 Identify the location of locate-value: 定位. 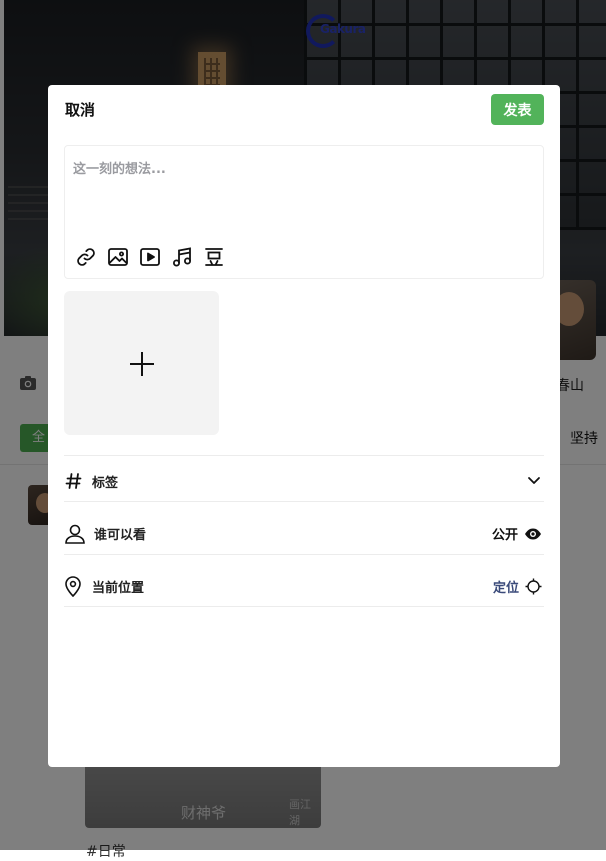
(505, 588).